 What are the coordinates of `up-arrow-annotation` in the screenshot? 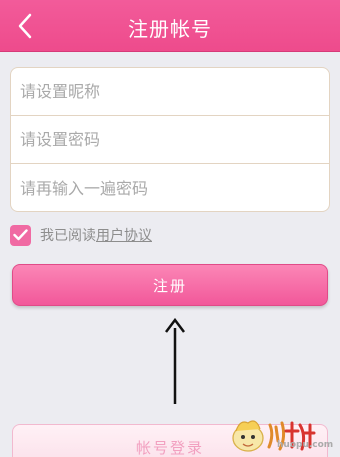 It's located at (175, 361).